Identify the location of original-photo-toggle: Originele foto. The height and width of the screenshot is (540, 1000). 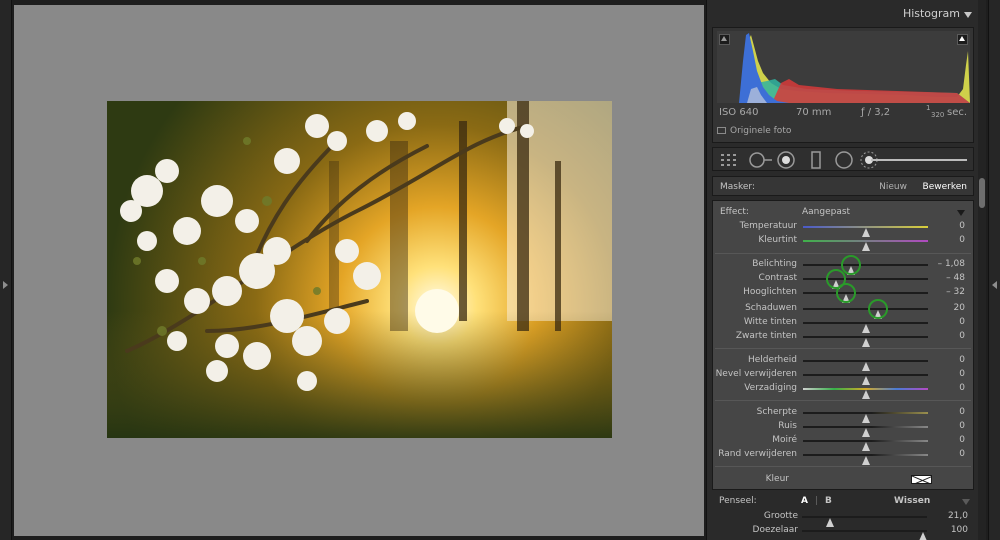
(754, 131).